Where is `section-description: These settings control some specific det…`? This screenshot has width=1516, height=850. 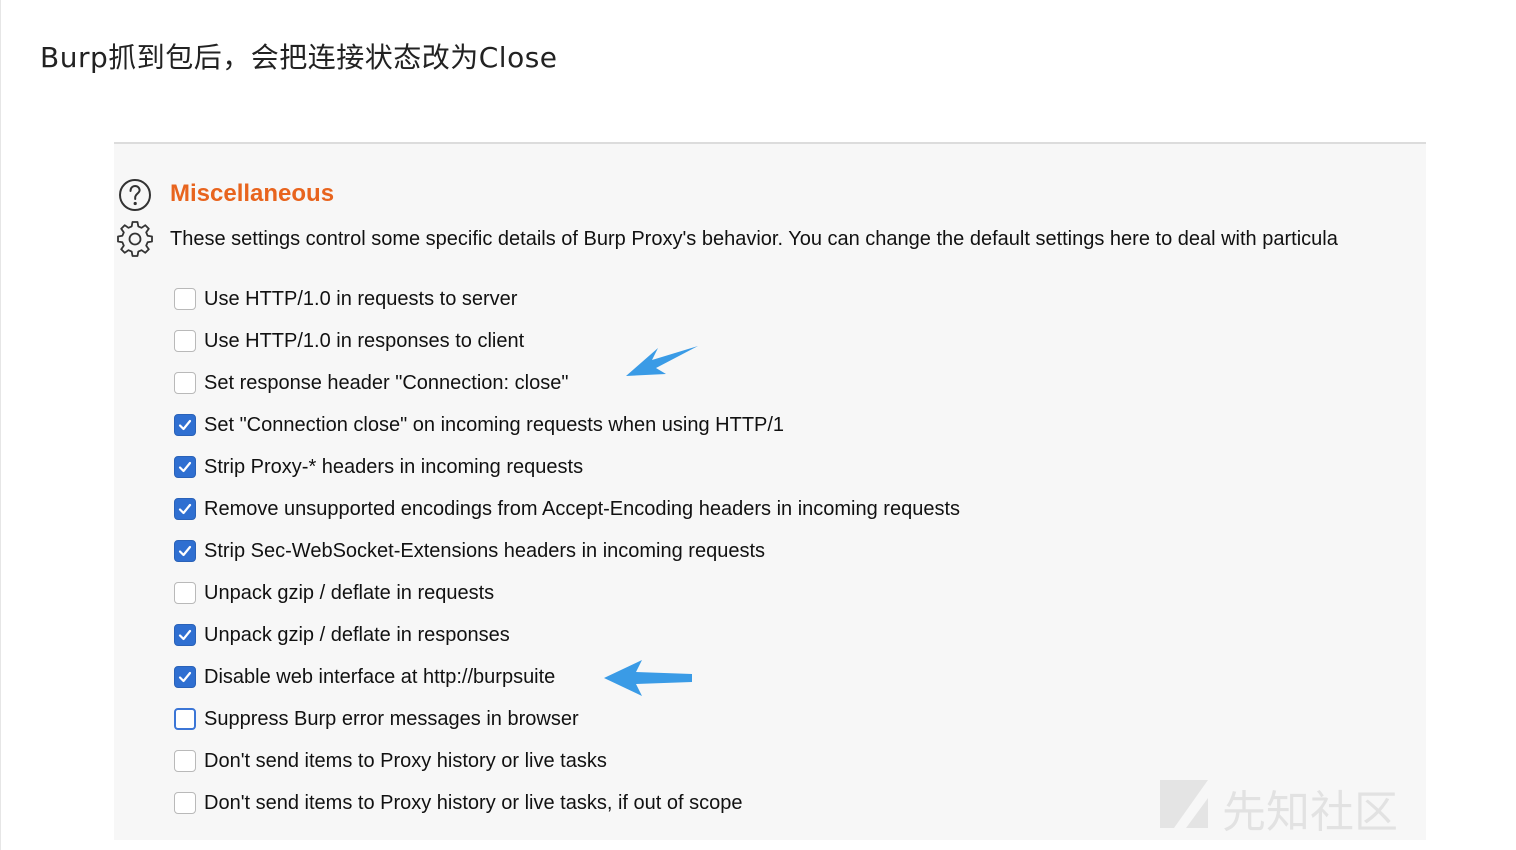
section-description: These settings control some specific det… is located at coordinates (754, 239).